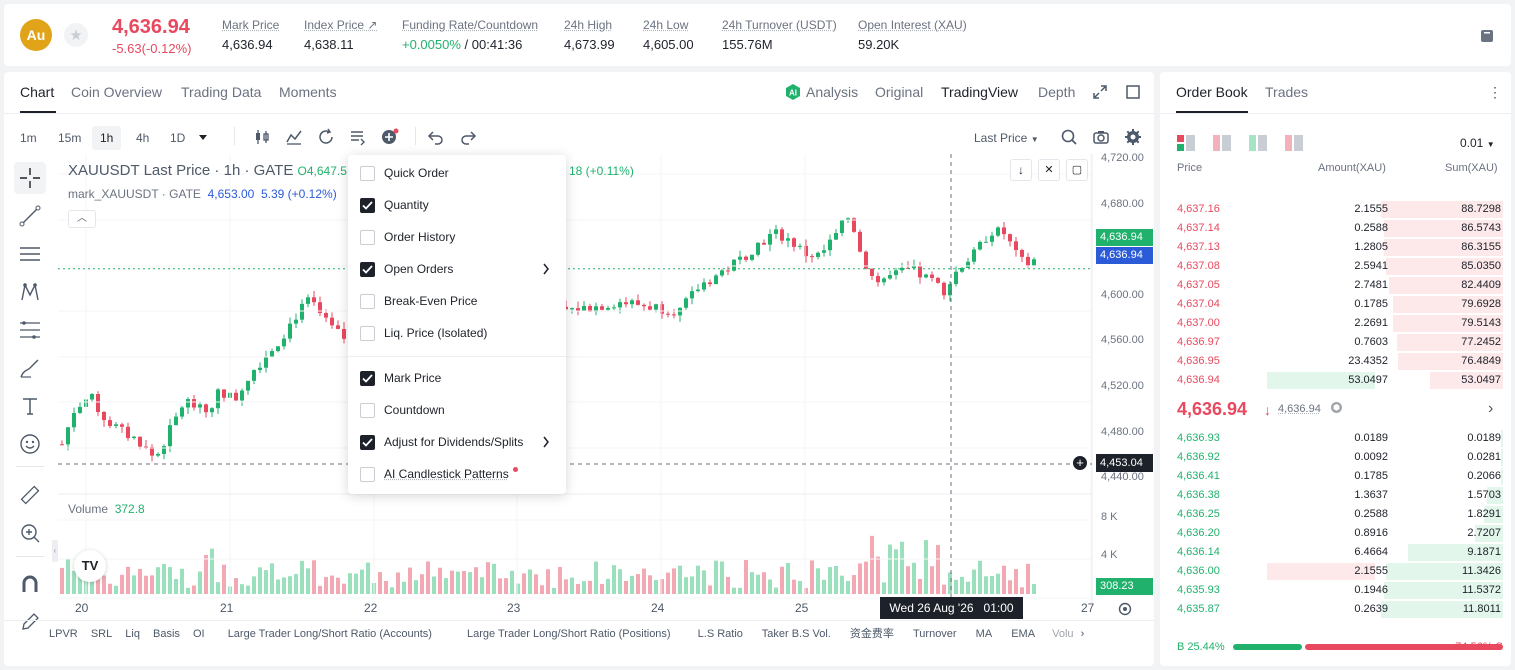 This screenshot has width=1515, height=670. What do you see at coordinates (720, 634) in the screenshot?
I see `indicator-ls-ratio: L.S Ratio` at bounding box center [720, 634].